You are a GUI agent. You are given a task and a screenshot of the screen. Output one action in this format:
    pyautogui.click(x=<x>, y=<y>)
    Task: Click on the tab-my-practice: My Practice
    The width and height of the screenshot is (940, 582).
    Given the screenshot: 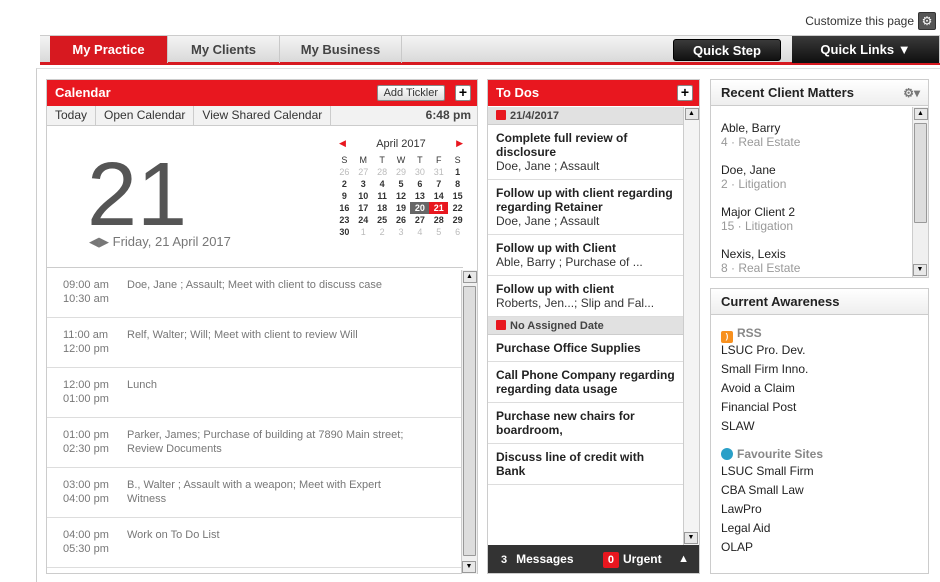 What is the action you would take?
    pyautogui.click(x=109, y=49)
    